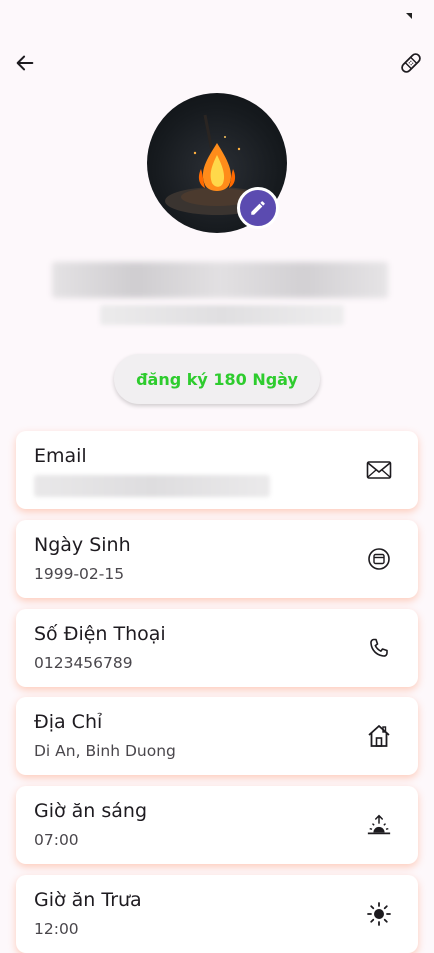 Image resolution: width=434 pixels, height=953 pixels. Describe the element at coordinates (217, 914) in the screenshot. I see `lunch-time-card: Giờ ăn Trưa 12:00` at that location.